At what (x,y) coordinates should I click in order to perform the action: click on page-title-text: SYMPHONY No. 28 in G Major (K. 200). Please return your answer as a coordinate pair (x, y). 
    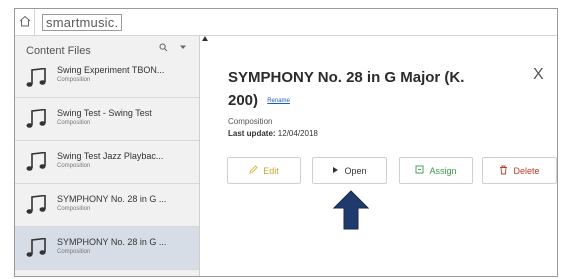
    Looking at the image, I should click on (346, 89).